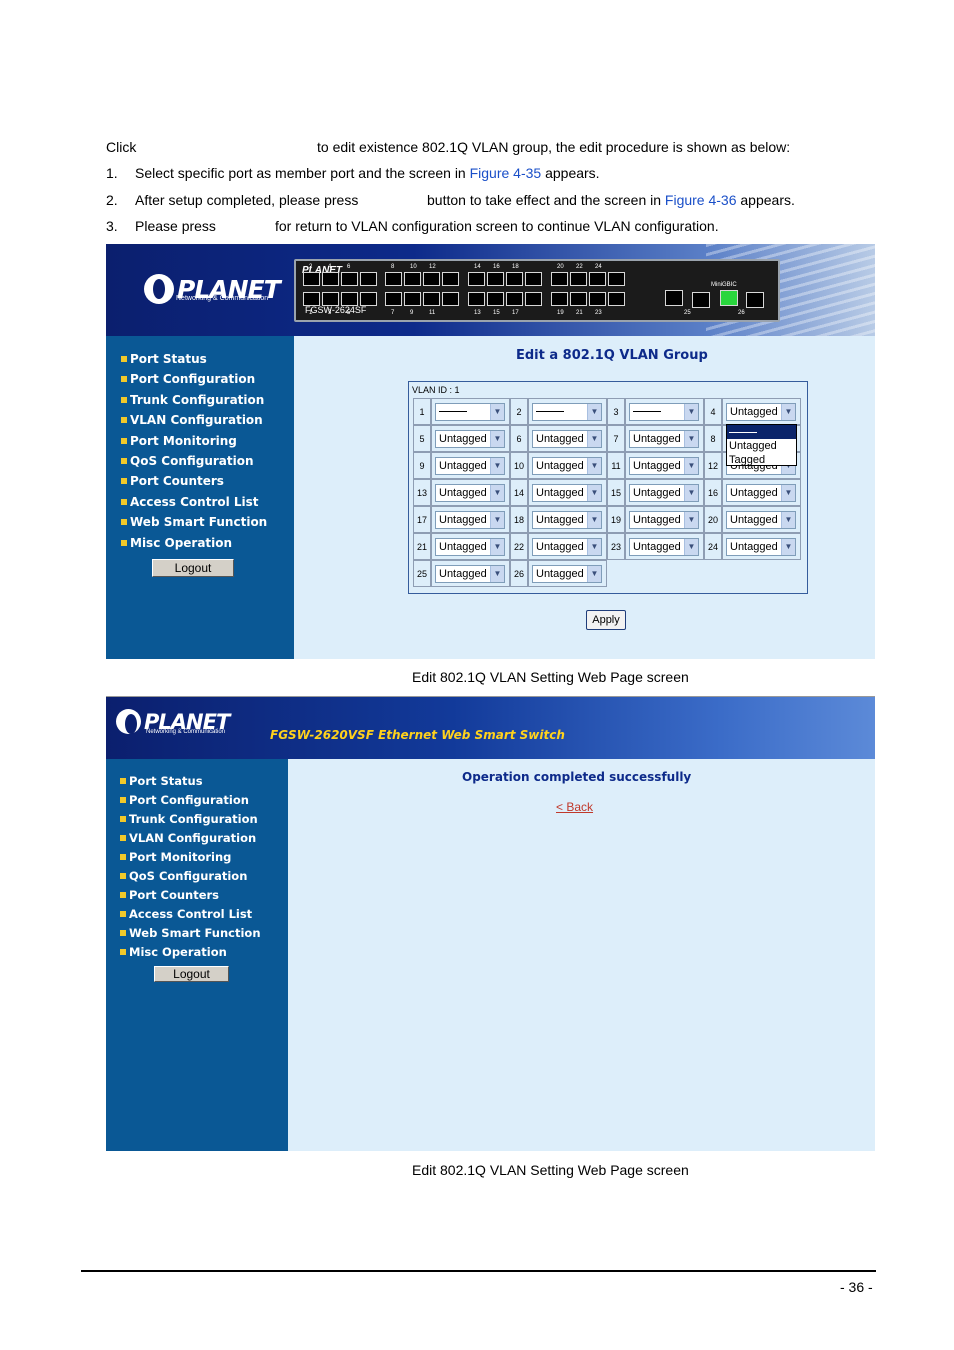 The height and width of the screenshot is (1350, 954). I want to click on figure-link: Figure 4-35, so click(506, 173).